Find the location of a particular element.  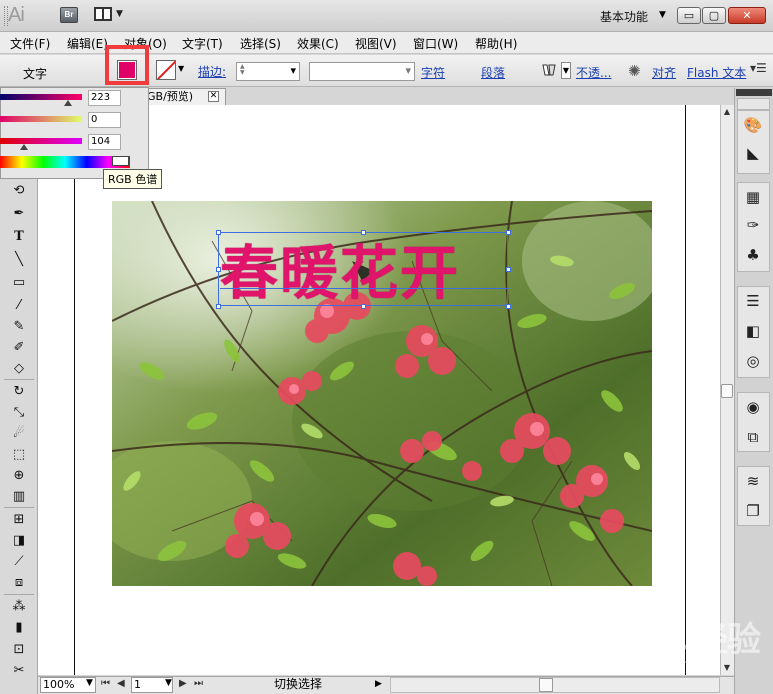

close-button: ✕ is located at coordinates (747, 15).